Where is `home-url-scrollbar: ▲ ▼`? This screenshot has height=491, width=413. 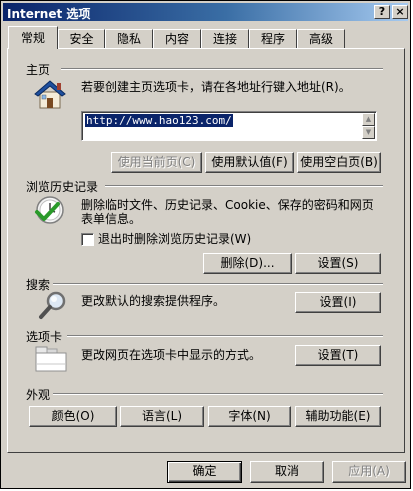 home-url-scrollbar: ▲ ▼ is located at coordinates (368, 126).